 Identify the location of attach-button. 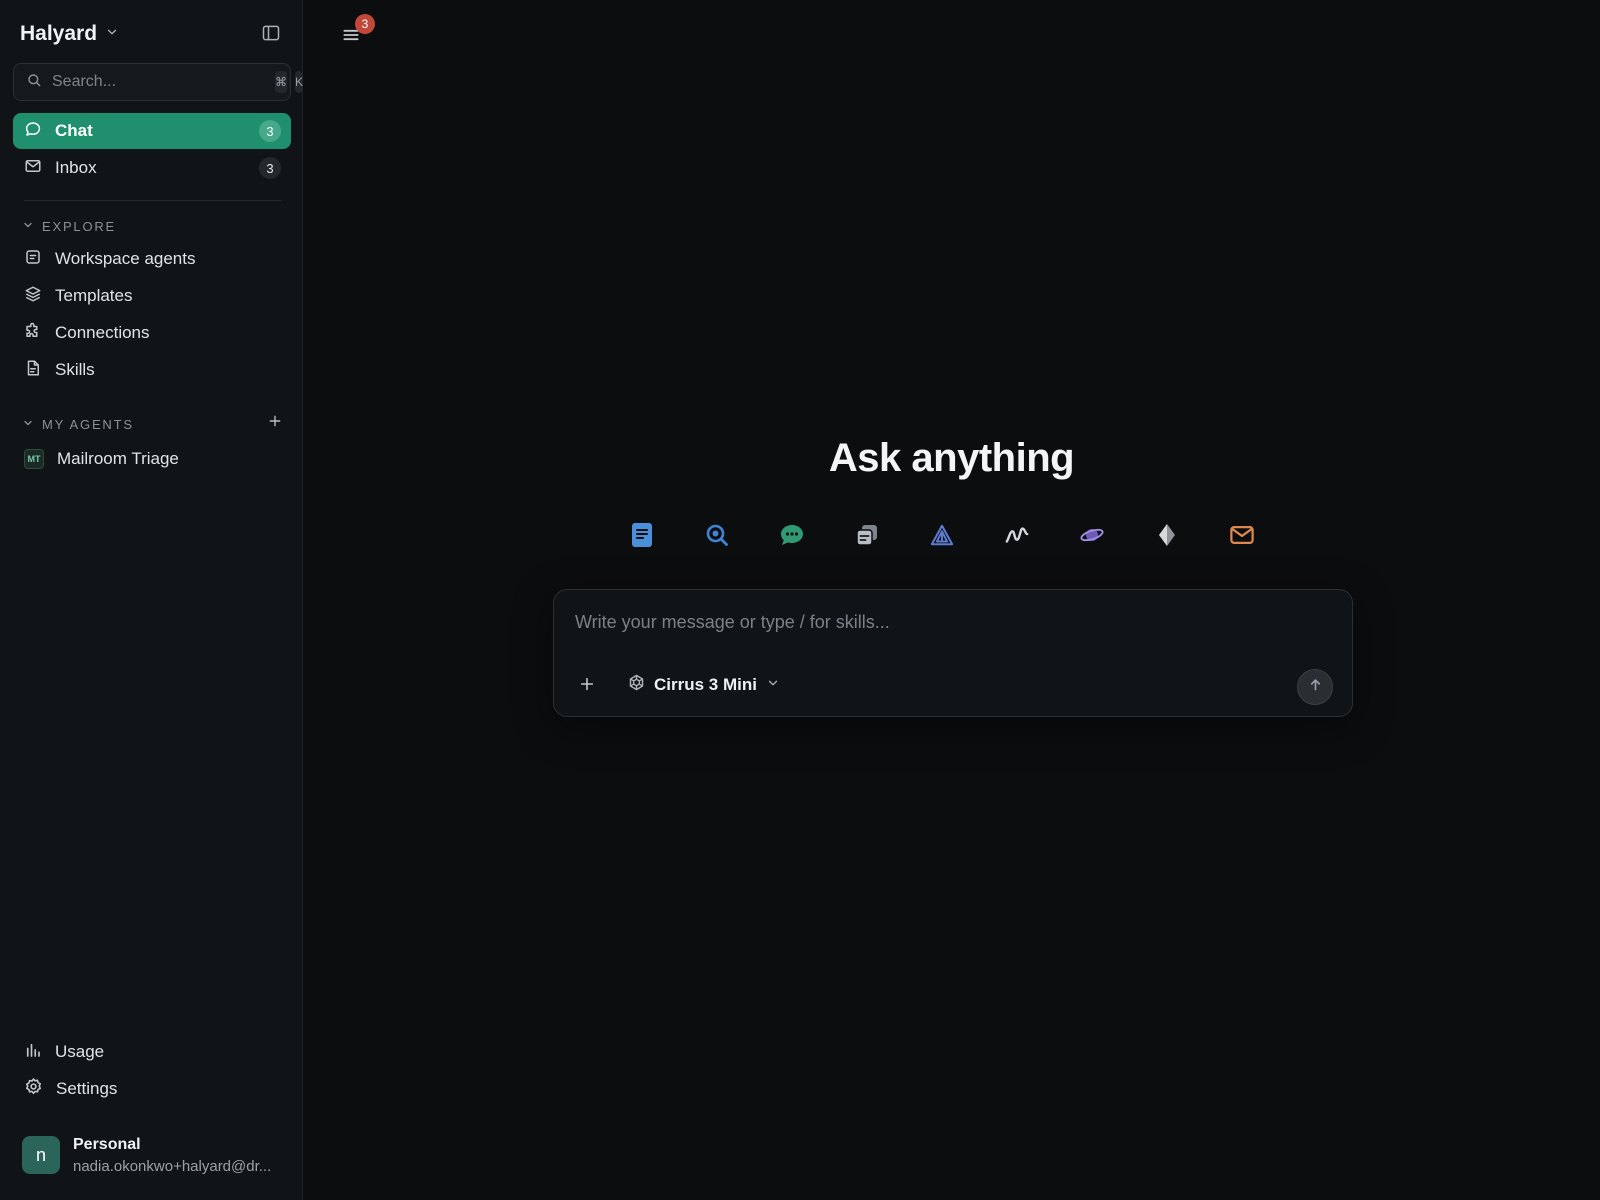
(587, 686).